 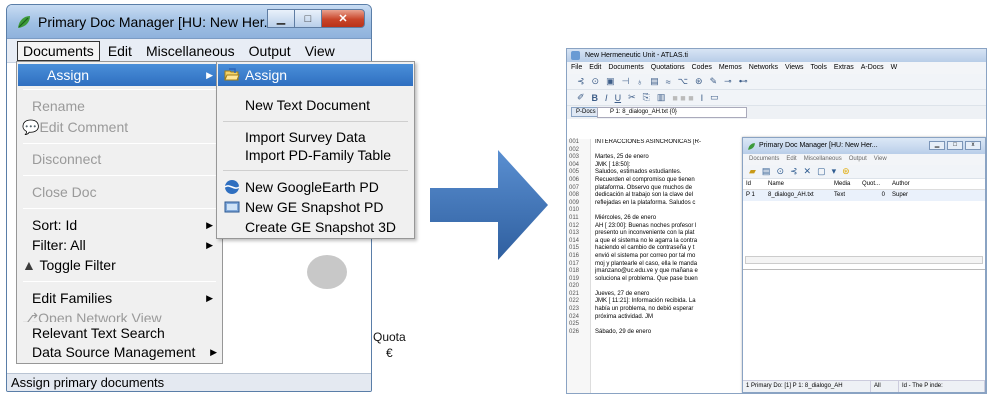 What do you see at coordinates (699, 81) in the screenshot?
I see `settings-icon: ⊛` at bounding box center [699, 81].